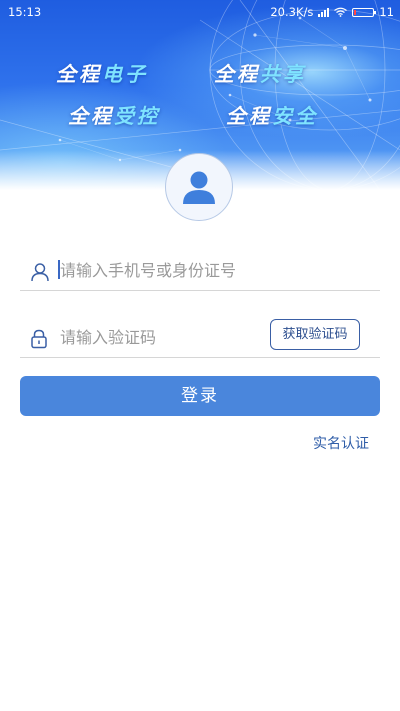 The height and width of the screenshot is (711, 400). Describe the element at coordinates (341, 12) in the screenshot. I see `wifi-icon` at that location.